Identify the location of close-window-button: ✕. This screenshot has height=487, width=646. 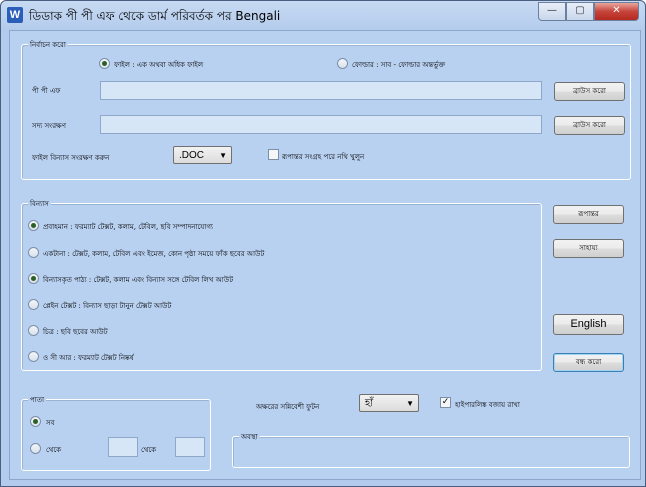
(616, 11).